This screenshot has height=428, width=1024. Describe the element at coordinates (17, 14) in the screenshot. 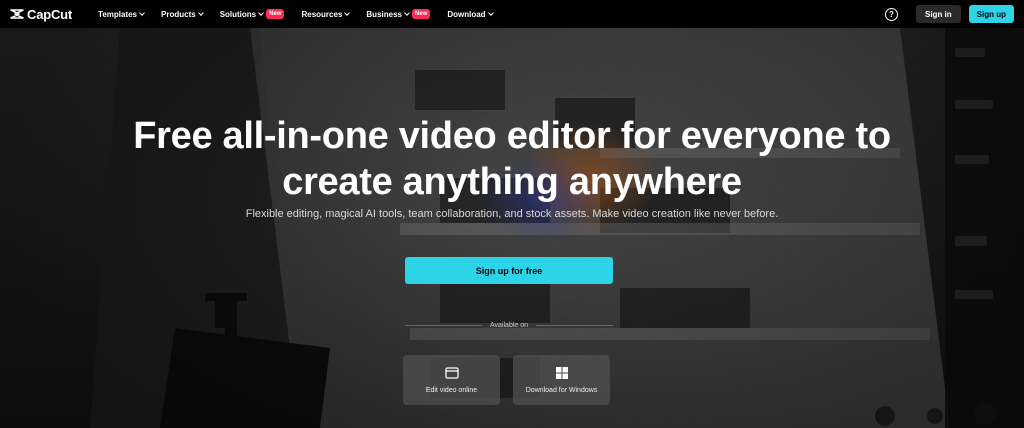

I see `capcut-logo-icon` at that location.